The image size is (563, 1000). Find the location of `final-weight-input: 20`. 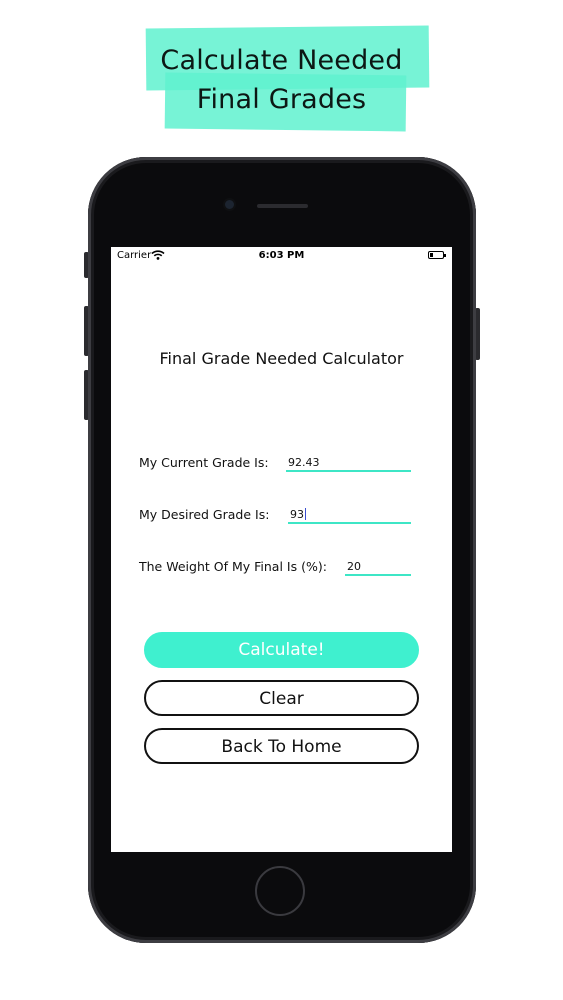

final-weight-input: 20 is located at coordinates (378, 567).